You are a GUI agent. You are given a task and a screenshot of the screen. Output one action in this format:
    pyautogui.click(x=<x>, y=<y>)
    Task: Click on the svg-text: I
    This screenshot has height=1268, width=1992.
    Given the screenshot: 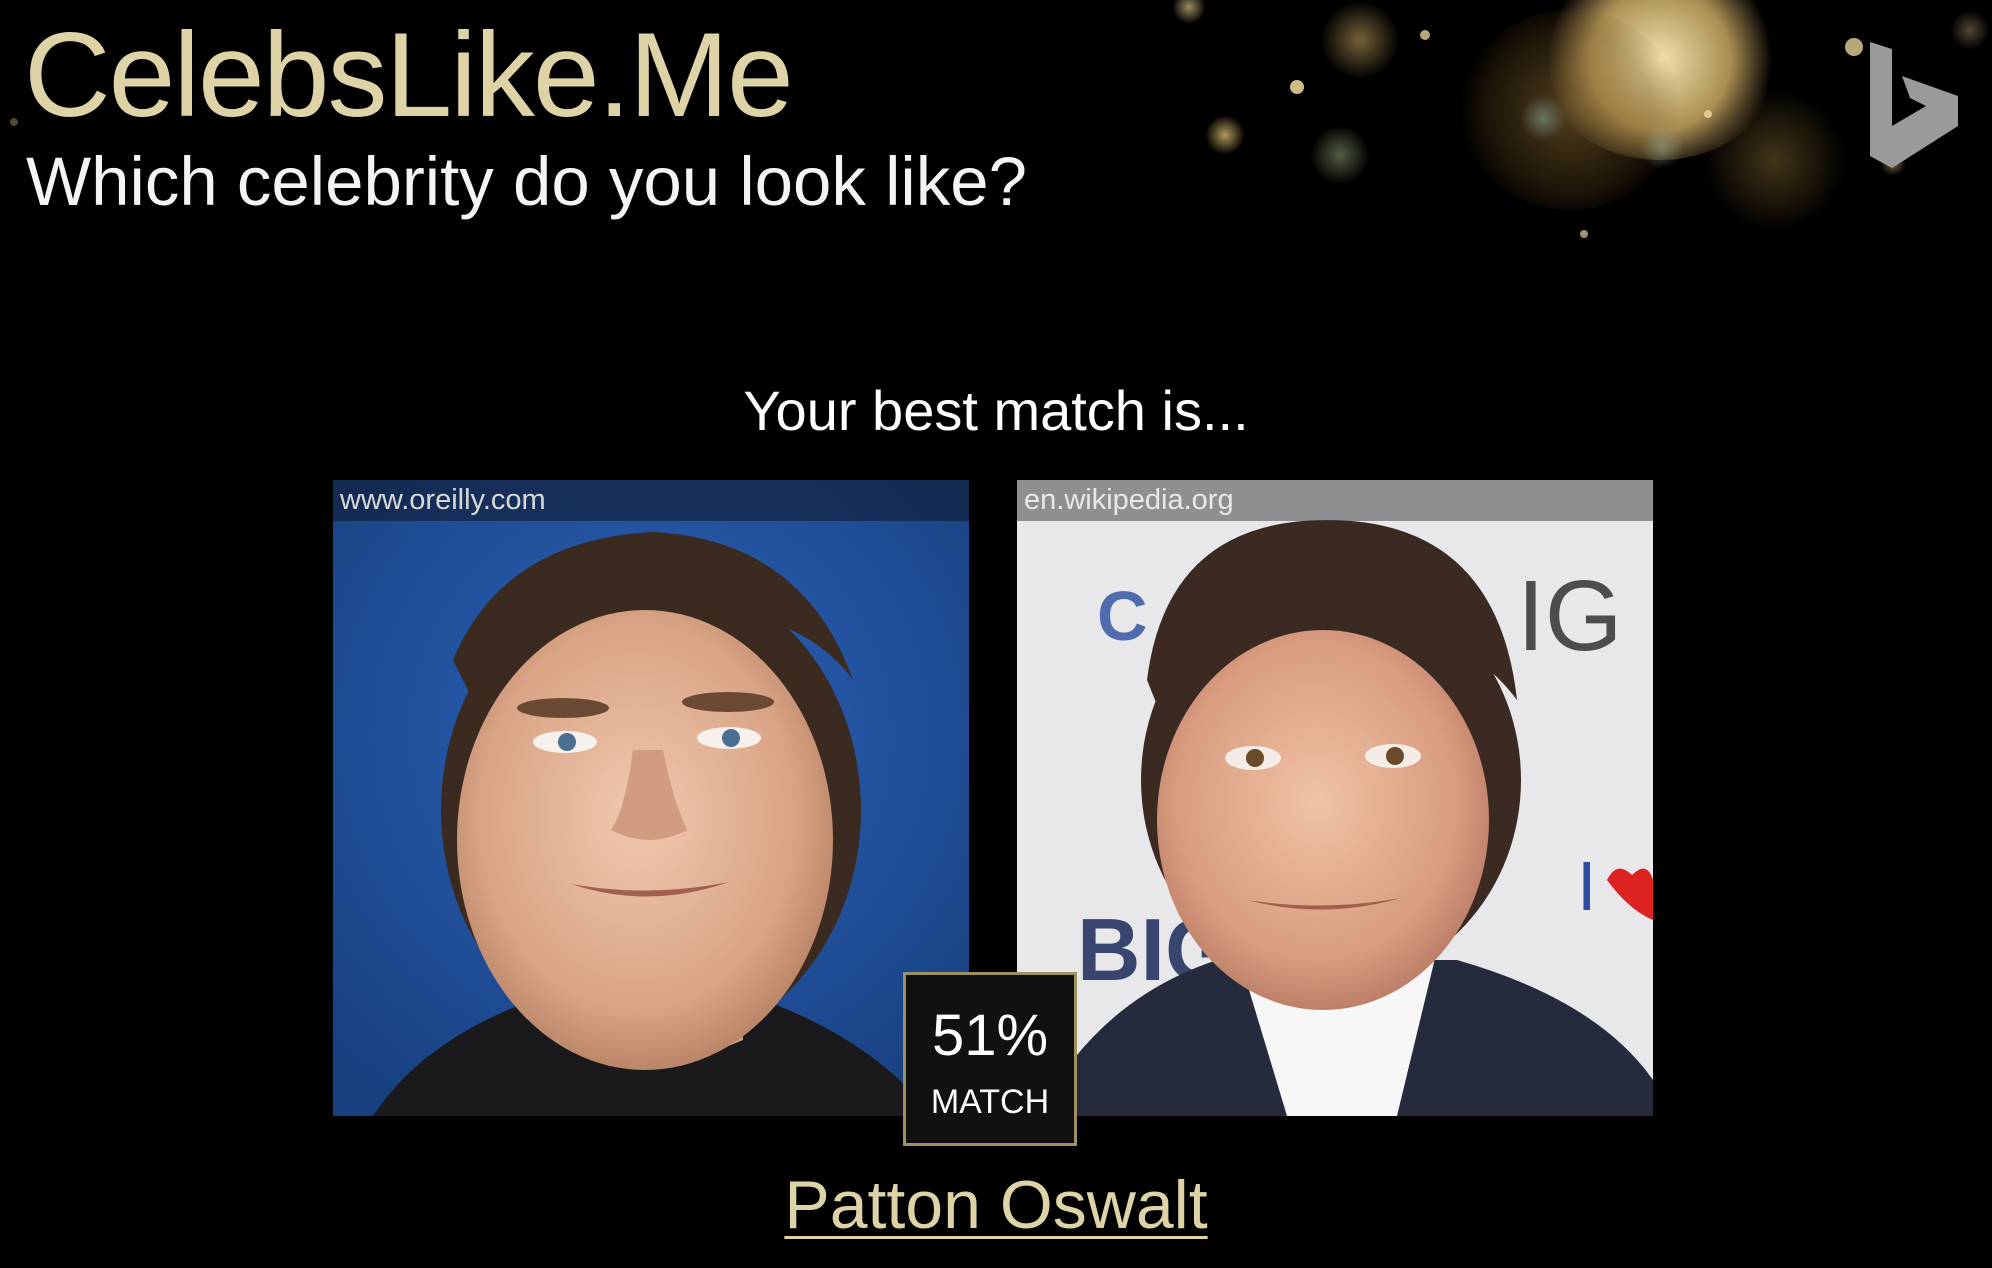 What is the action you would take?
    pyautogui.click(x=1586, y=886)
    